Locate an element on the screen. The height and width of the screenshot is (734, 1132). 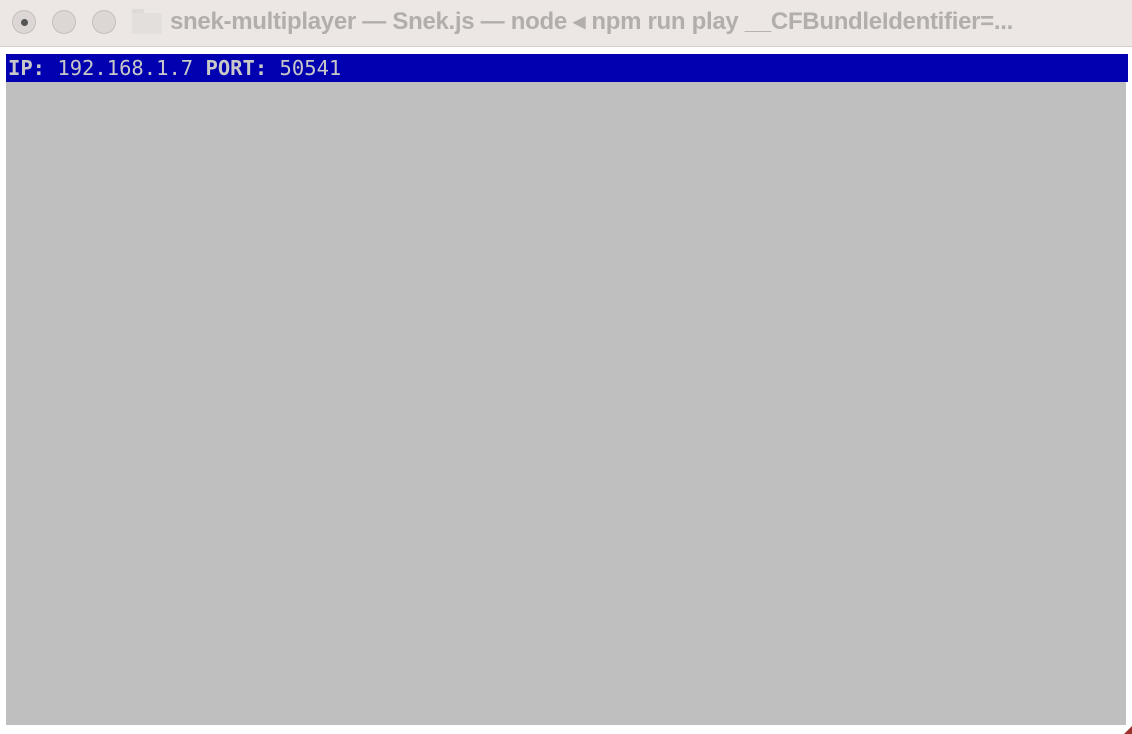
port-value: 50541 is located at coordinates (310, 68).